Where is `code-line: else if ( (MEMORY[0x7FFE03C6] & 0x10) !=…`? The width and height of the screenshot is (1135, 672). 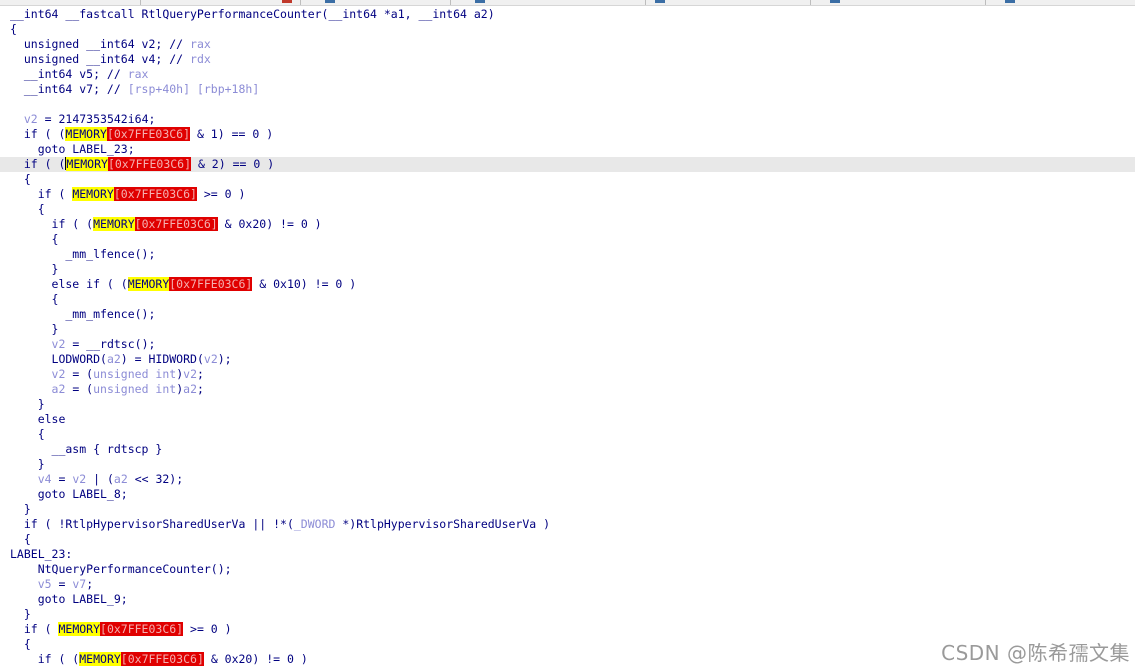 code-line: else if ( (MEMORY[0x7FFE03C6] & 0x10) !=… is located at coordinates (567, 284).